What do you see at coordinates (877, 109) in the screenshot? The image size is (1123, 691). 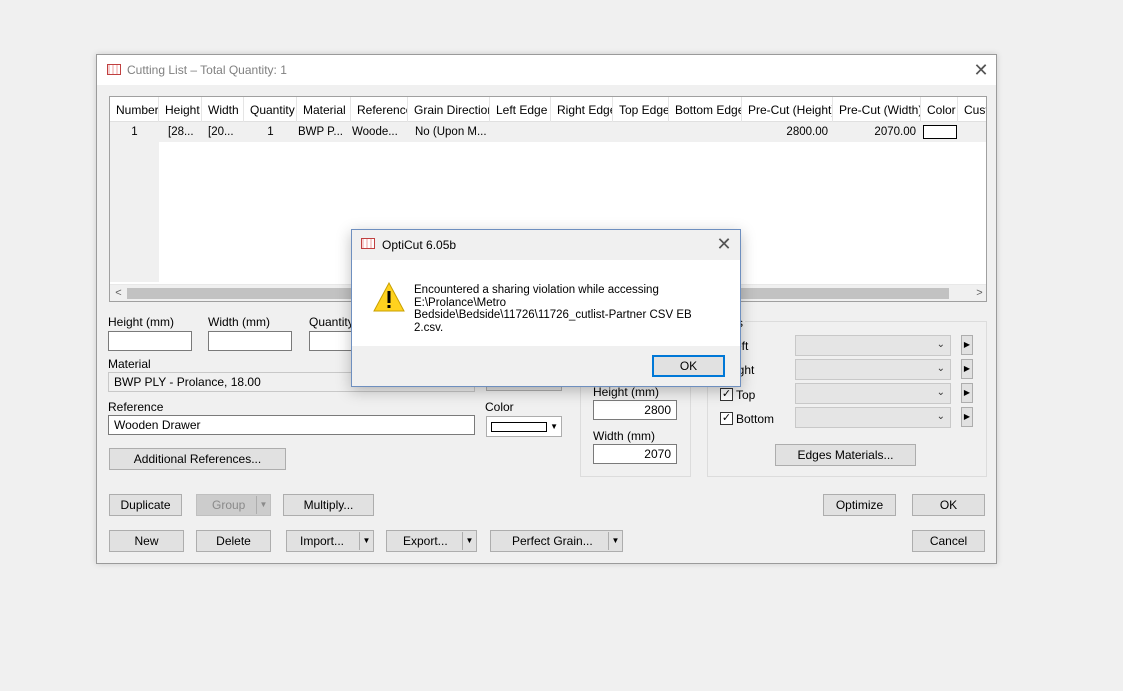 I see `col-header-precut-width: Pre-Cut (Width)` at bounding box center [877, 109].